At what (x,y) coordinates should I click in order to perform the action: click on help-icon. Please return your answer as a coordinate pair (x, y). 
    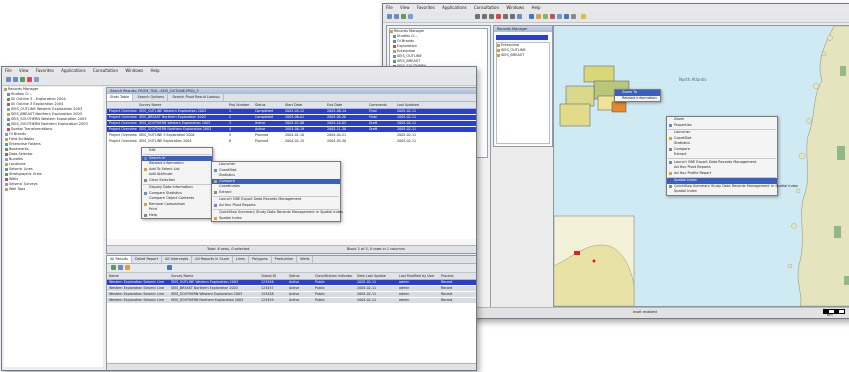
    Looking at the image, I should click on (583, 16).